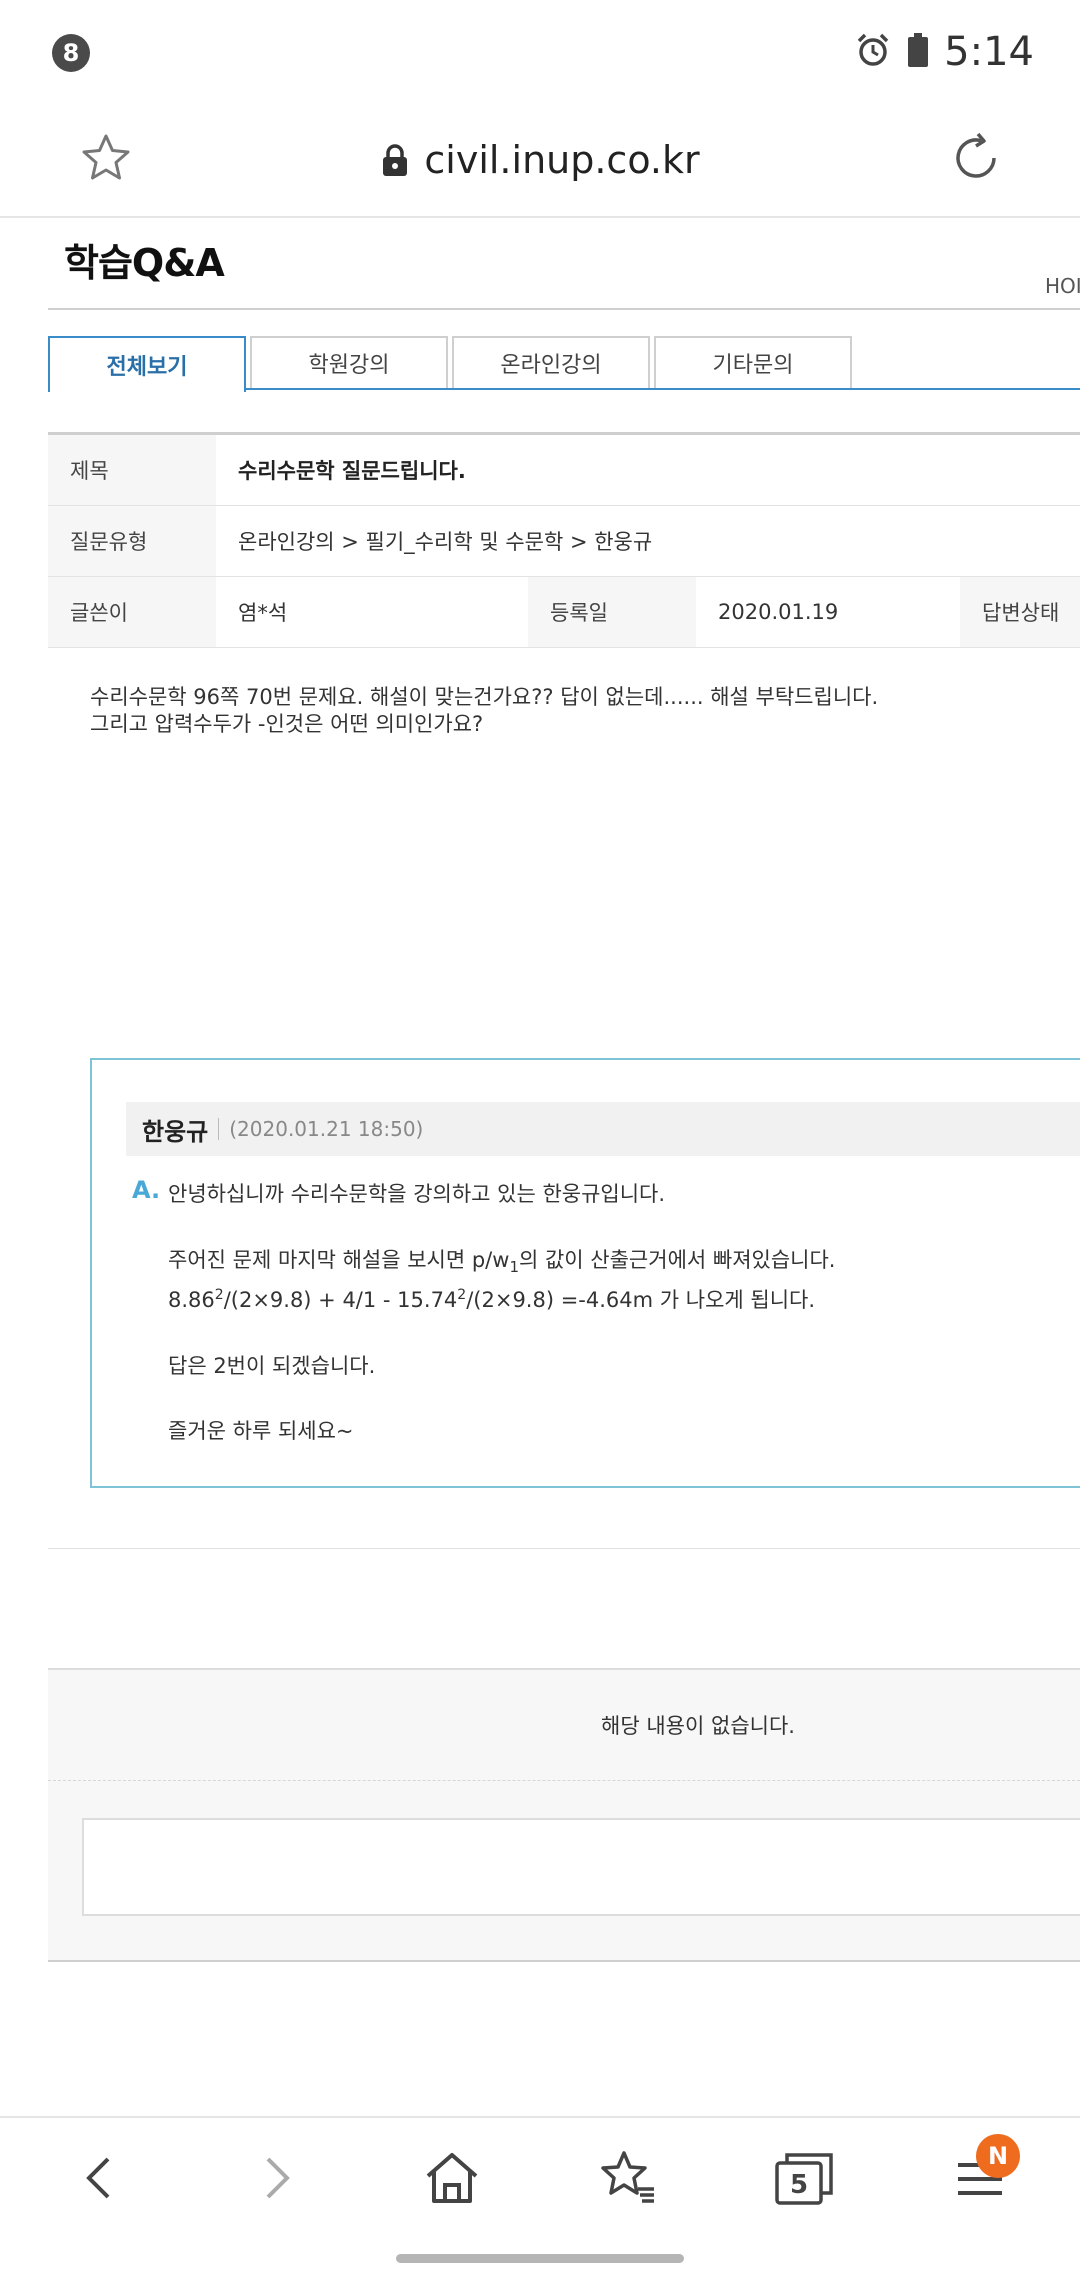  I want to click on browser-bottom-nav: 5, so click(540, 2172).